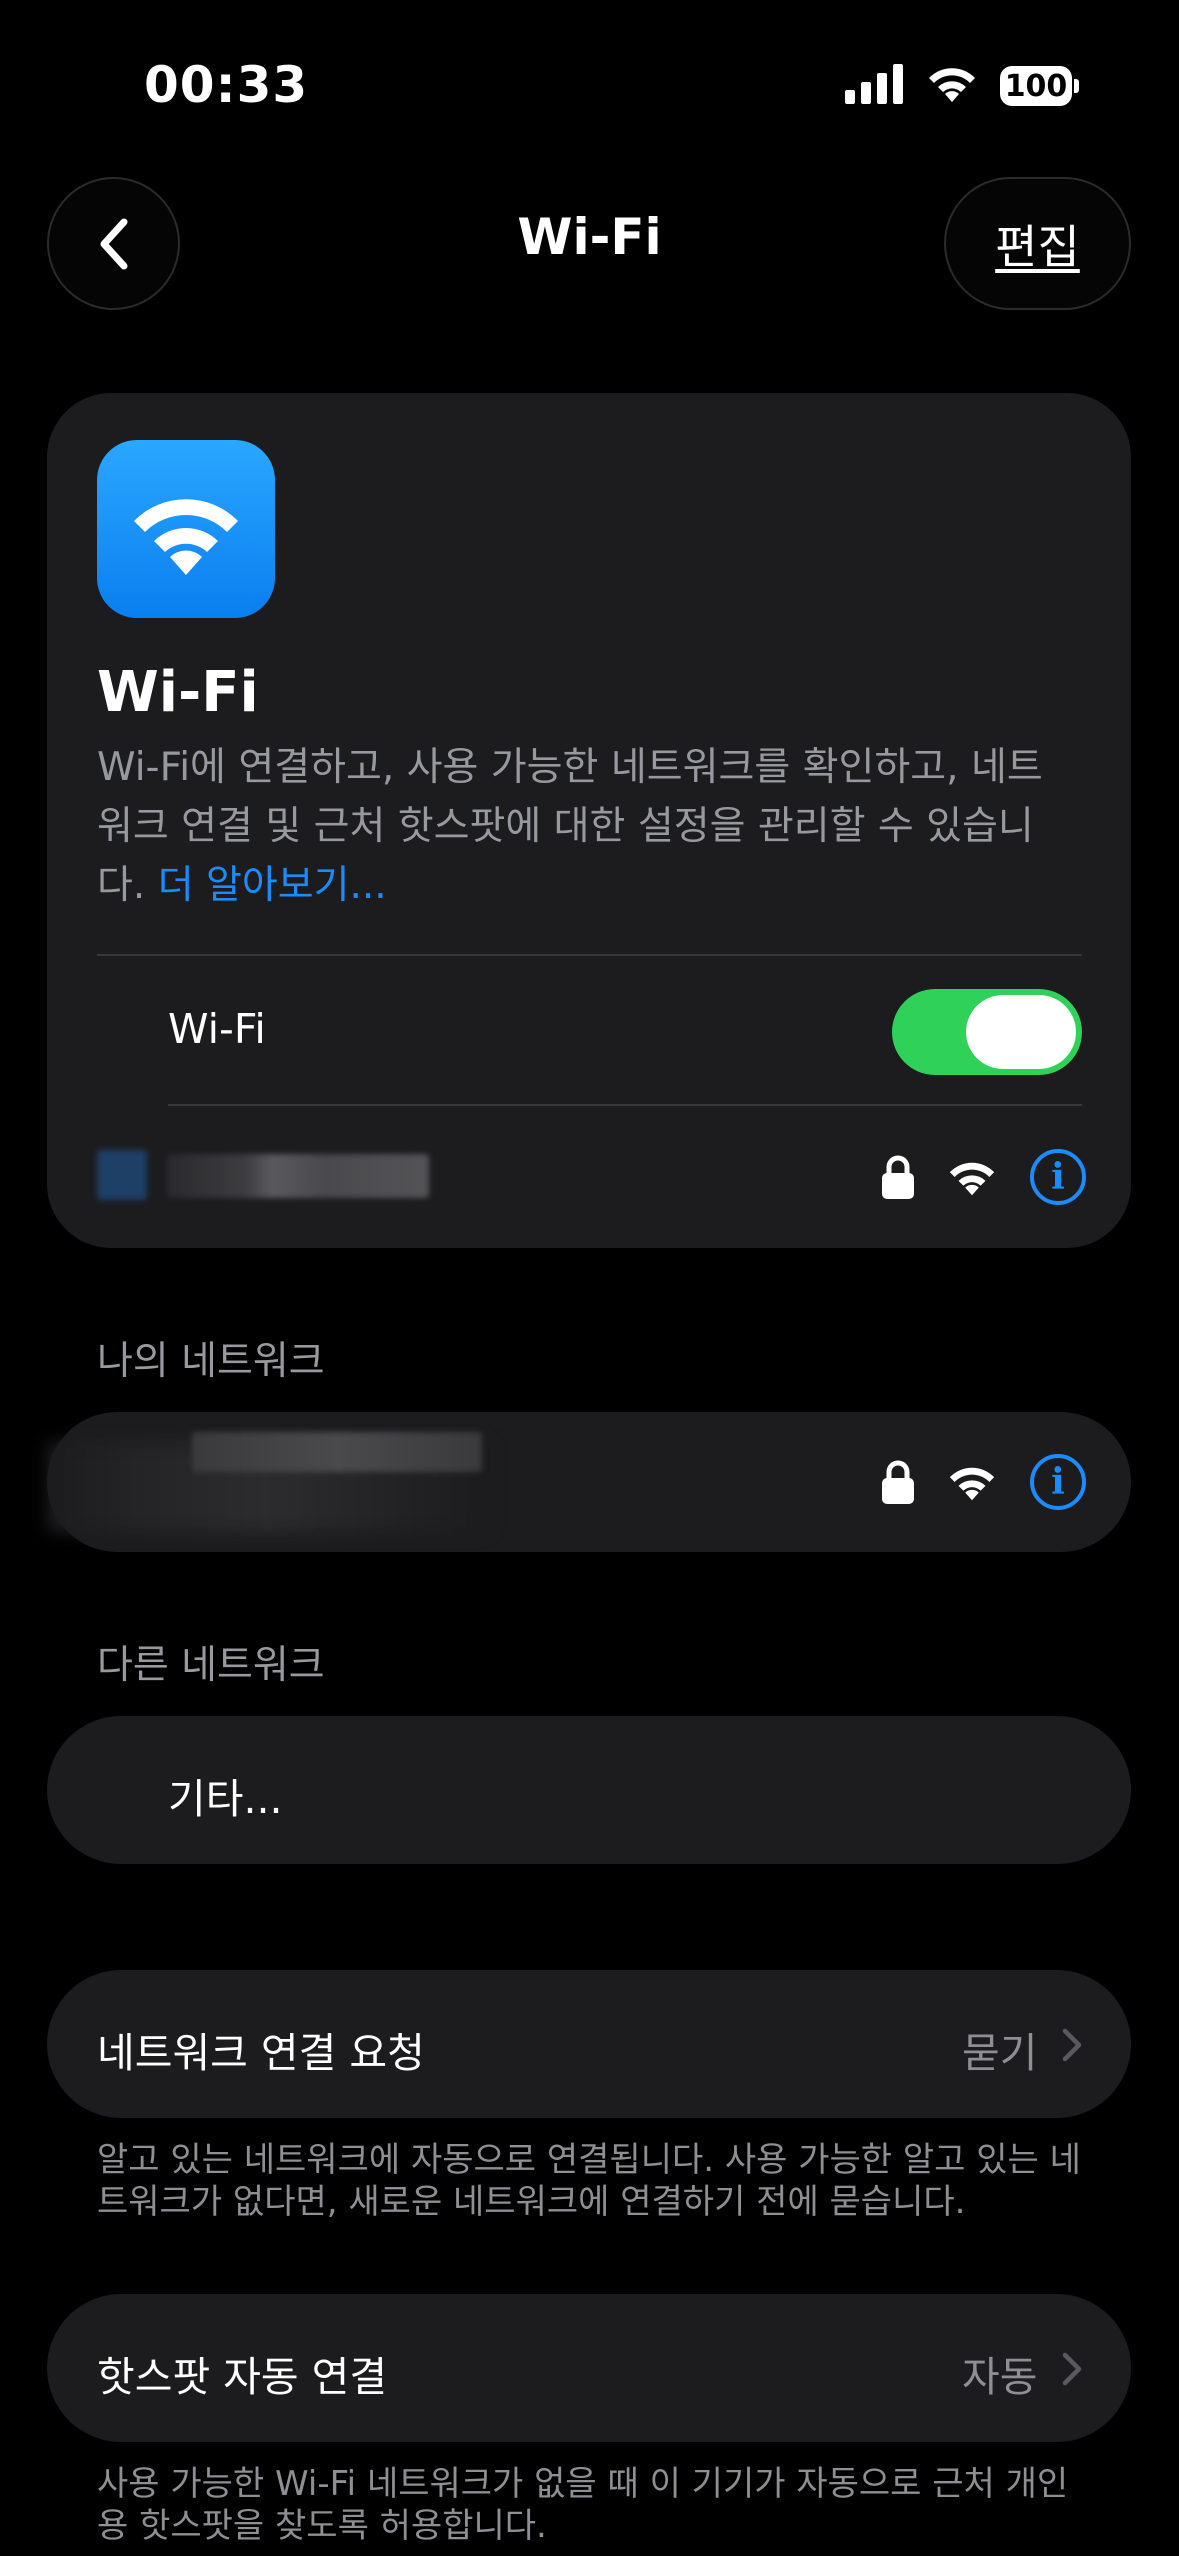 Image resolution: width=1179 pixels, height=2556 pixels. I want to click on wifi-toggle, so click(987, 1032).